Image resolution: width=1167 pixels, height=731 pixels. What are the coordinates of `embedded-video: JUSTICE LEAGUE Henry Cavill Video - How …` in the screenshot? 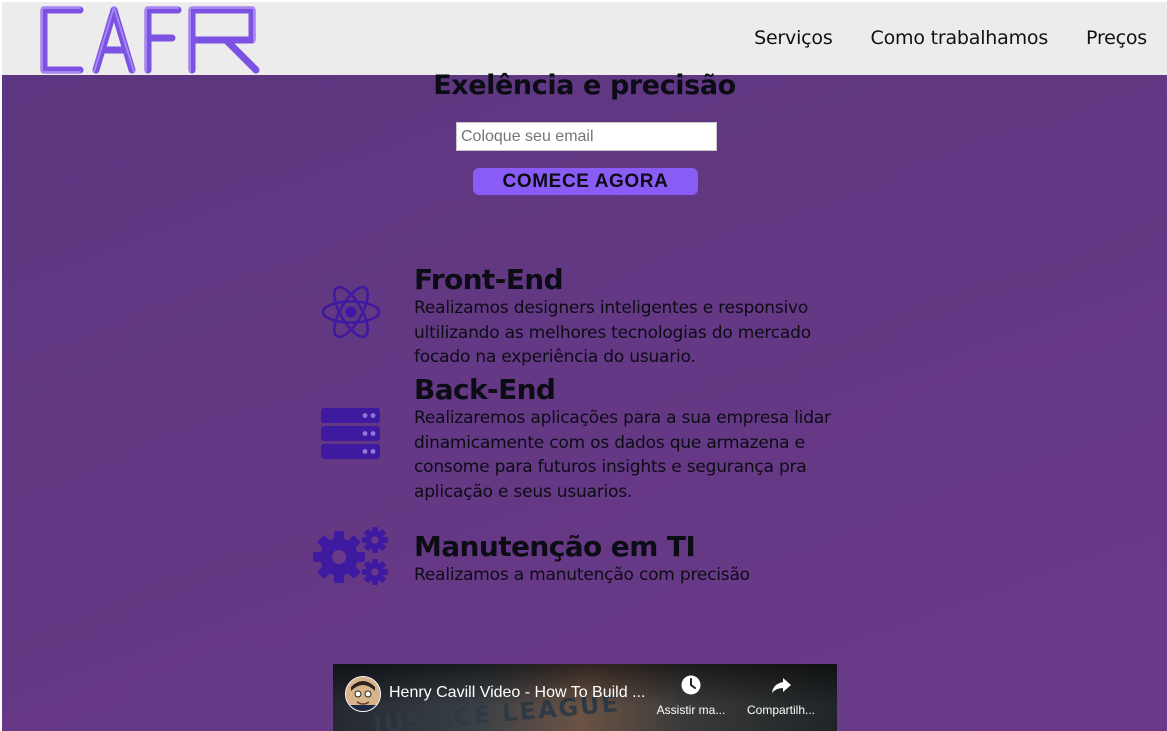 It's located at (585, 697).